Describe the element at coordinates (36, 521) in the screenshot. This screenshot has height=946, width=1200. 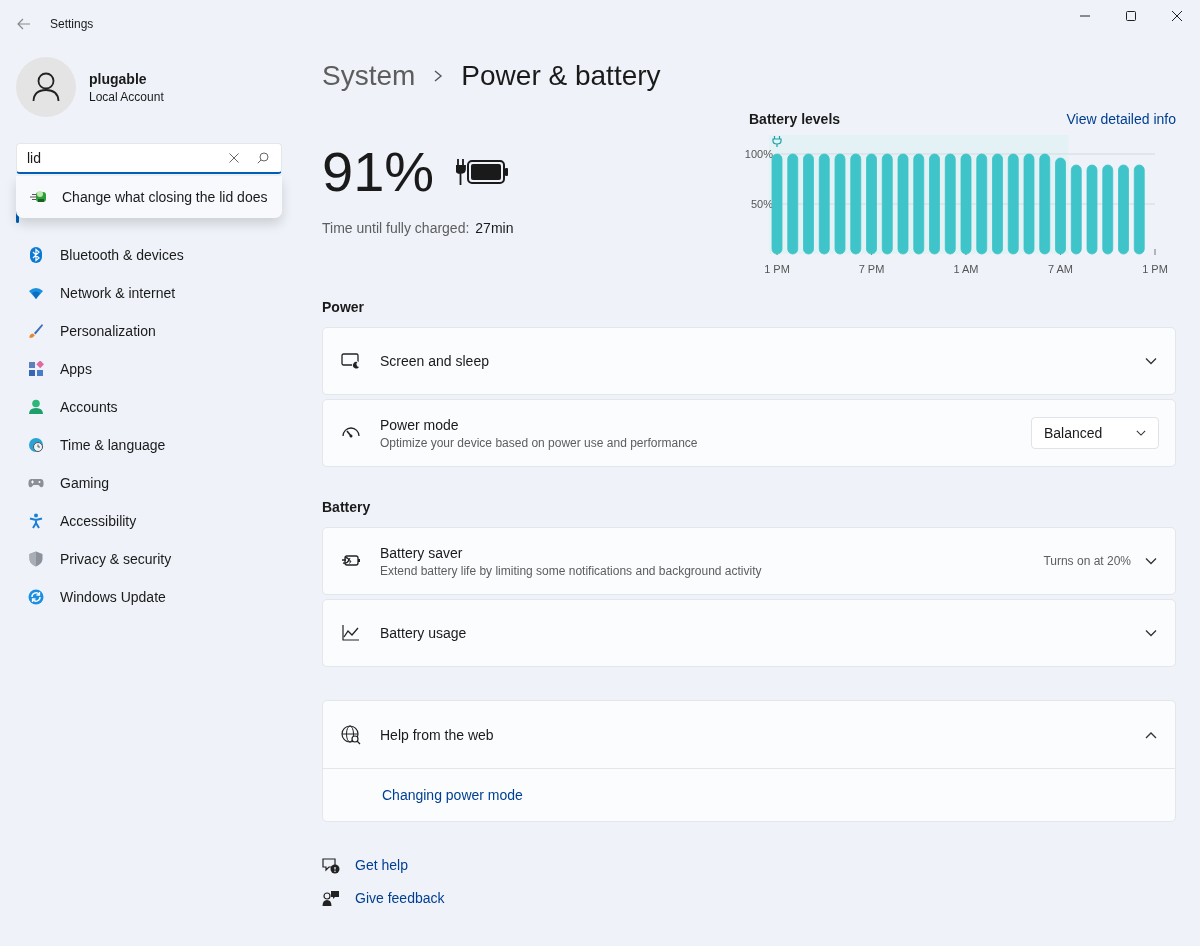
I see `accessibility-icon` at that location.